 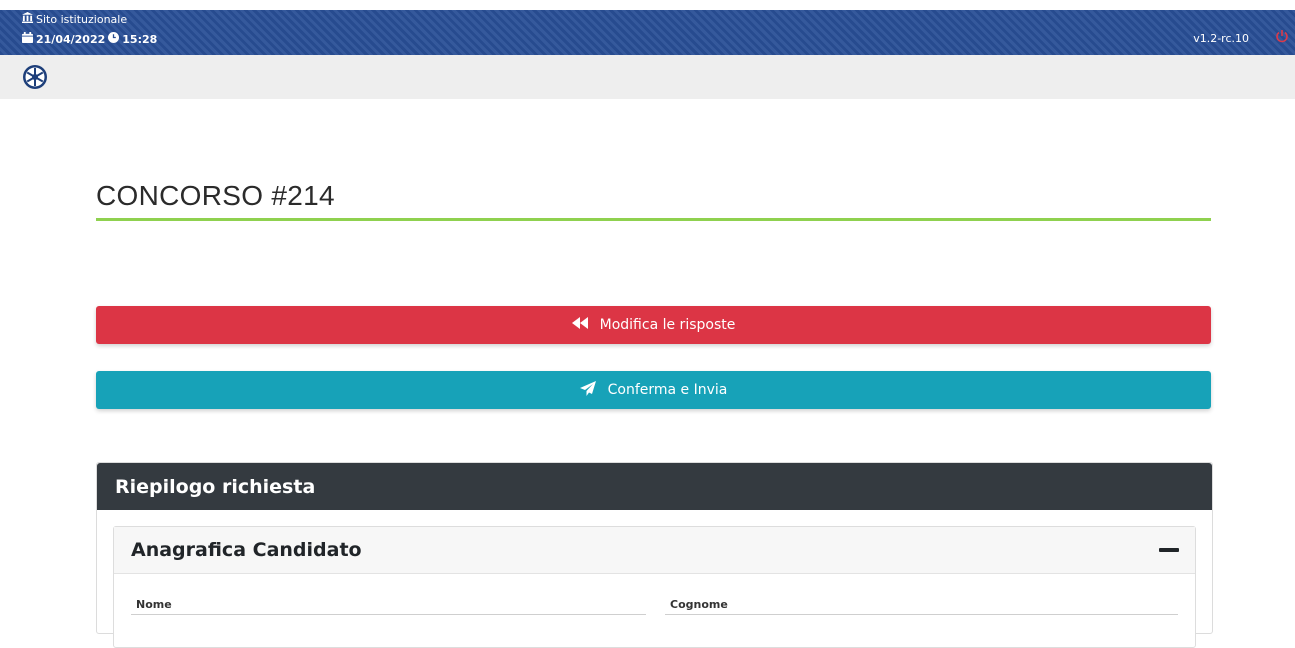 What do you see at coordinates (35, 77) in the screenshot?
I see `app-logo` at bounding box center [35, 77].